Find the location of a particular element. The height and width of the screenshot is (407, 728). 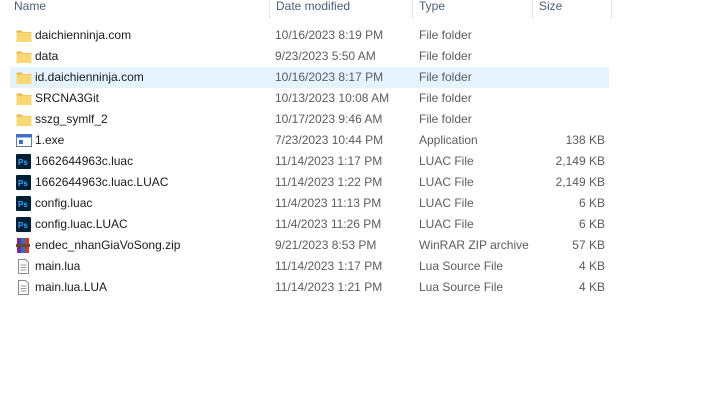

winrar-archive-icon is located at coordinates (24, 245).